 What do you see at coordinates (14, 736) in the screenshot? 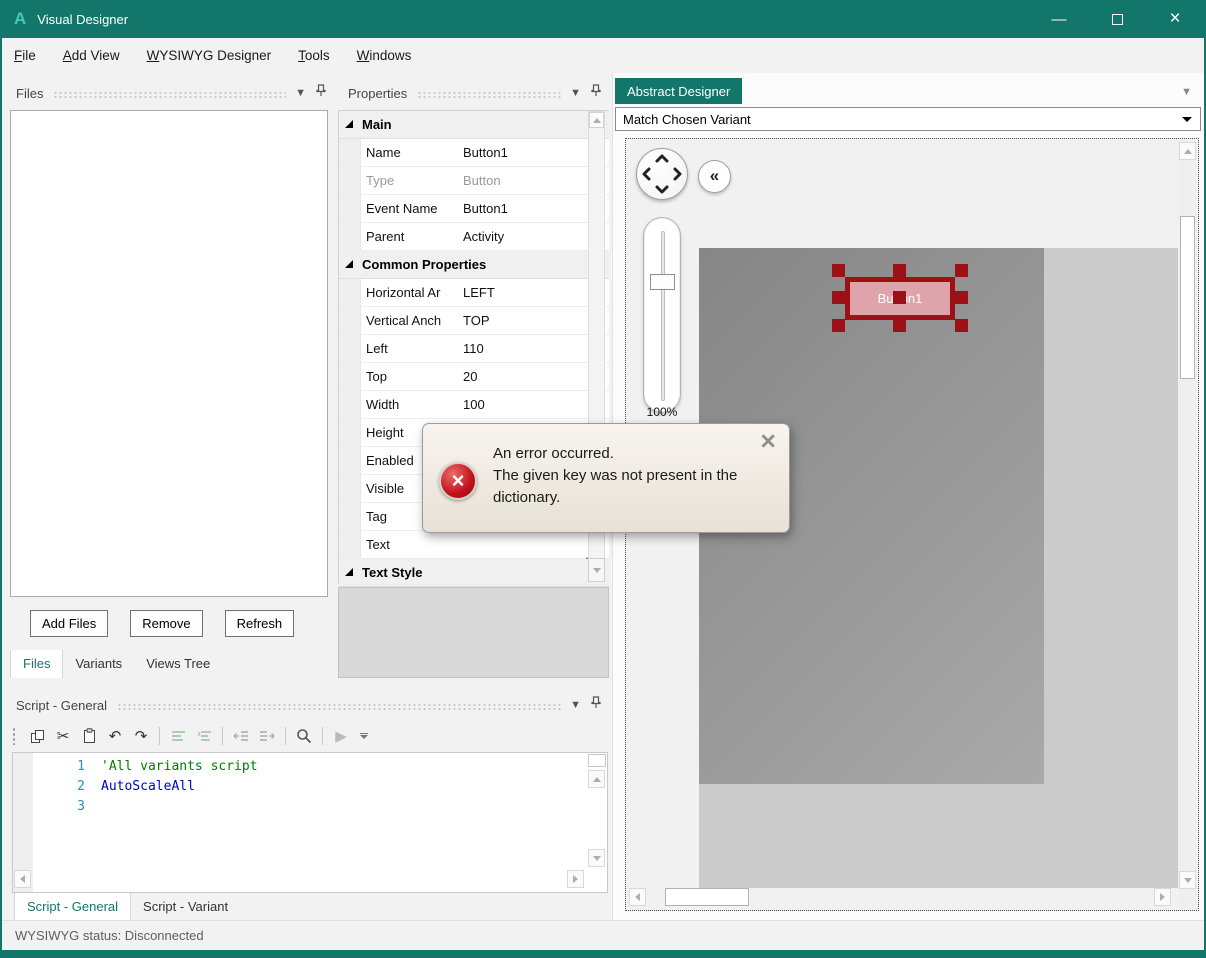
I see `toolbar-grip-handle` at bounding box center [14, 736].